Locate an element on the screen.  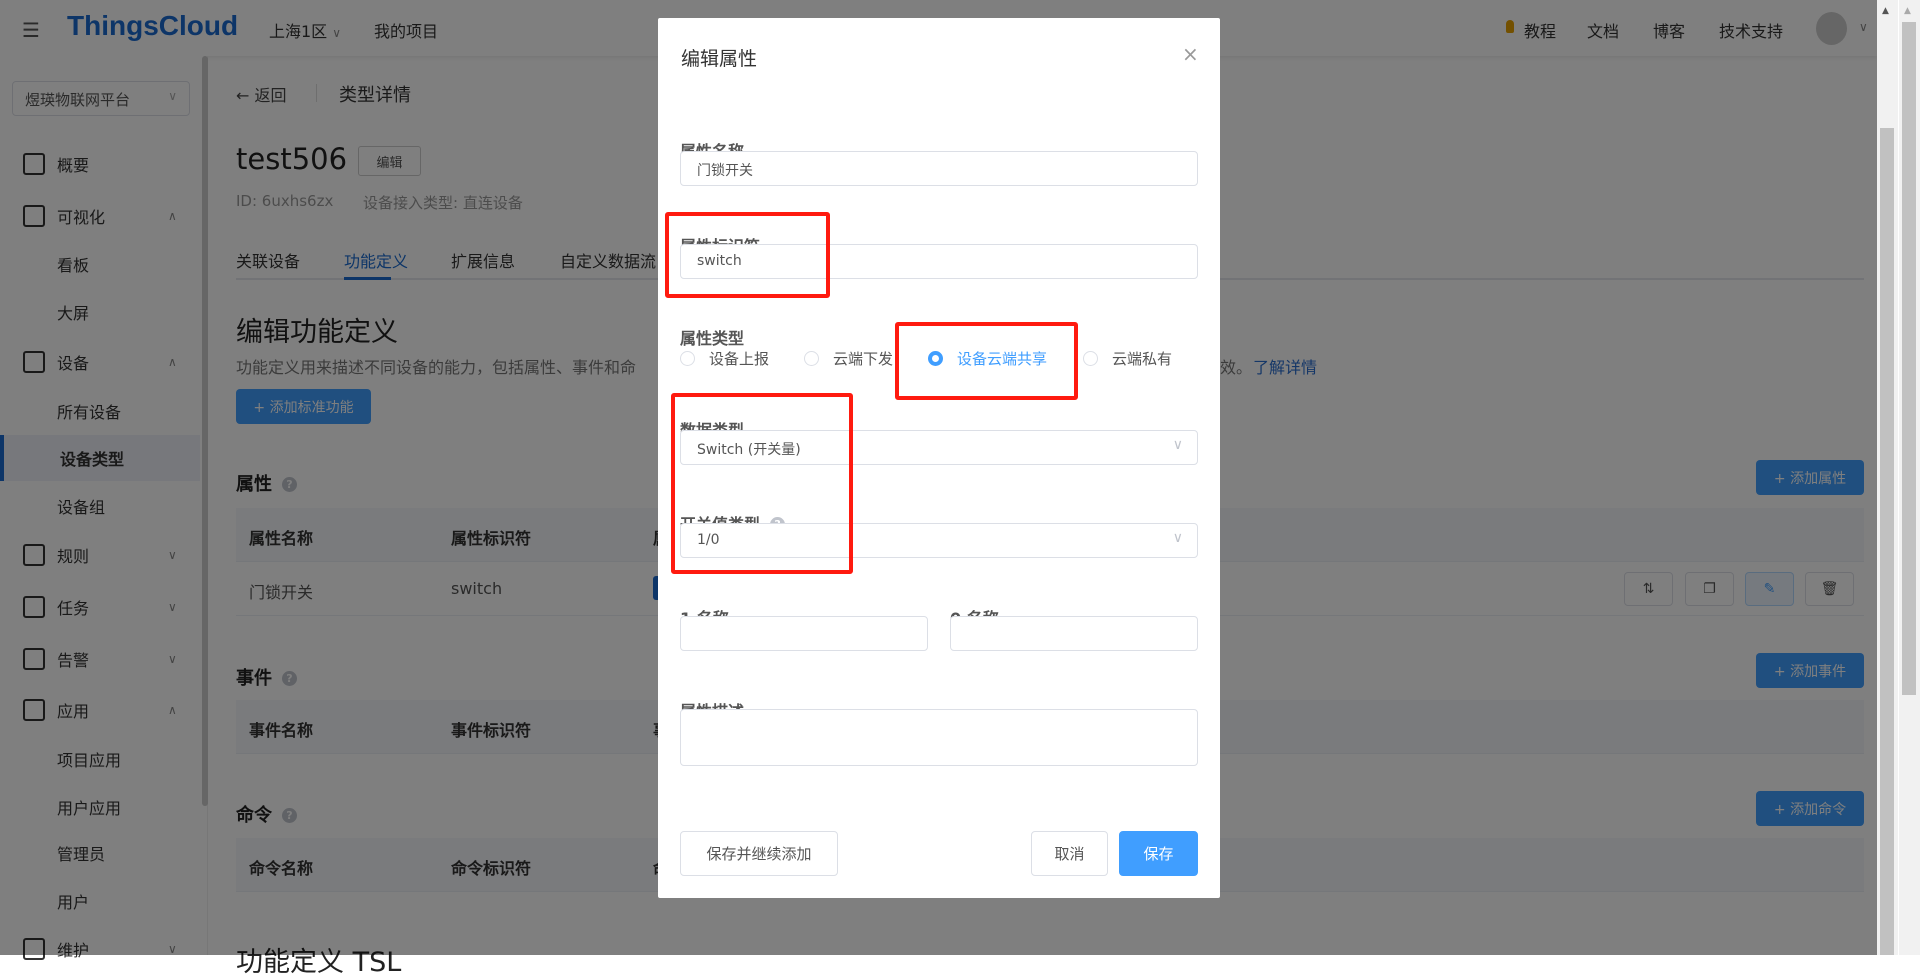
save-button: 保存 is located at coordinates (1158, 853).